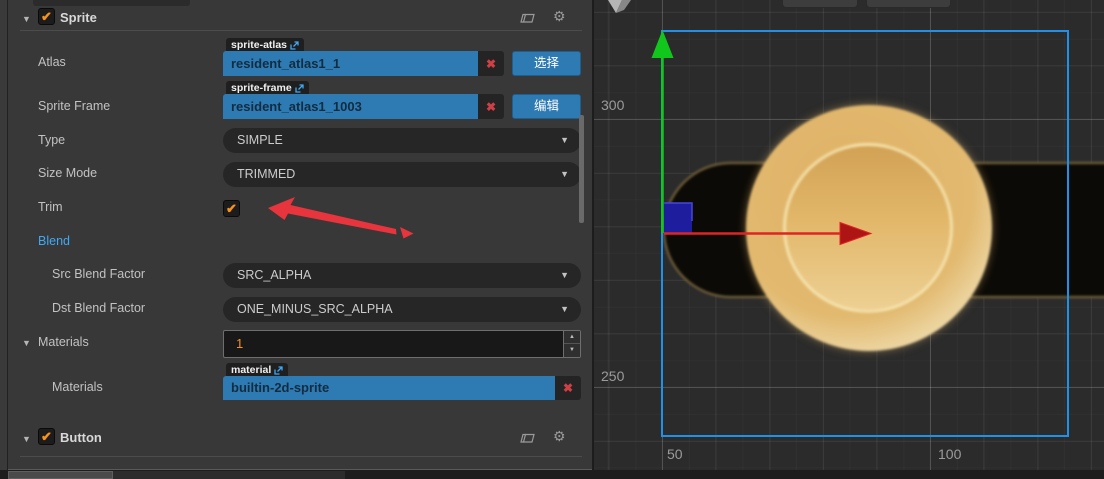 This screenshot has height=479, width=1104. I want to click on src-blend-dropdown: SRC_ALPHA ▼, so click(402, 275).